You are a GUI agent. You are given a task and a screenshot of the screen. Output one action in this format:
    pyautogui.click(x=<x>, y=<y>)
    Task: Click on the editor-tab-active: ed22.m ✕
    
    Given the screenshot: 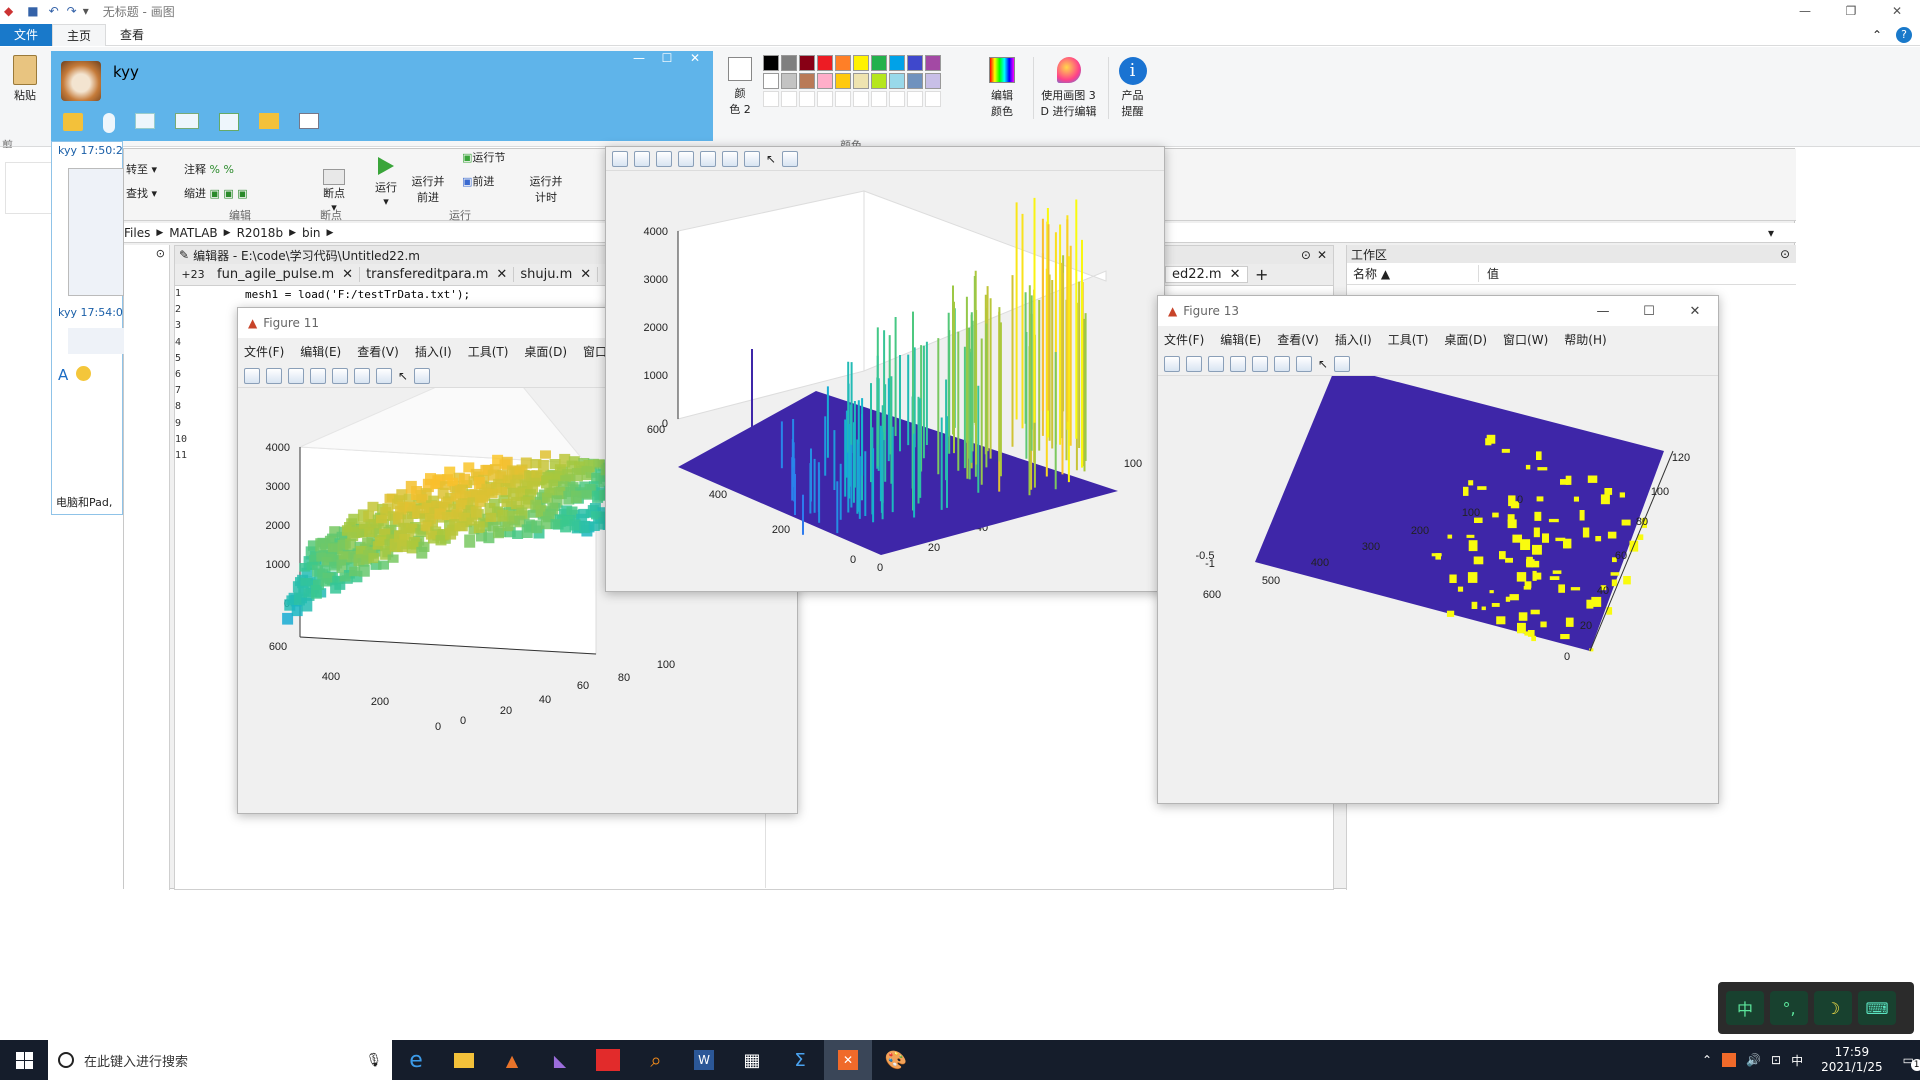 What is the action you would take?
    pyautogui.click(x=1206, y=274)
    